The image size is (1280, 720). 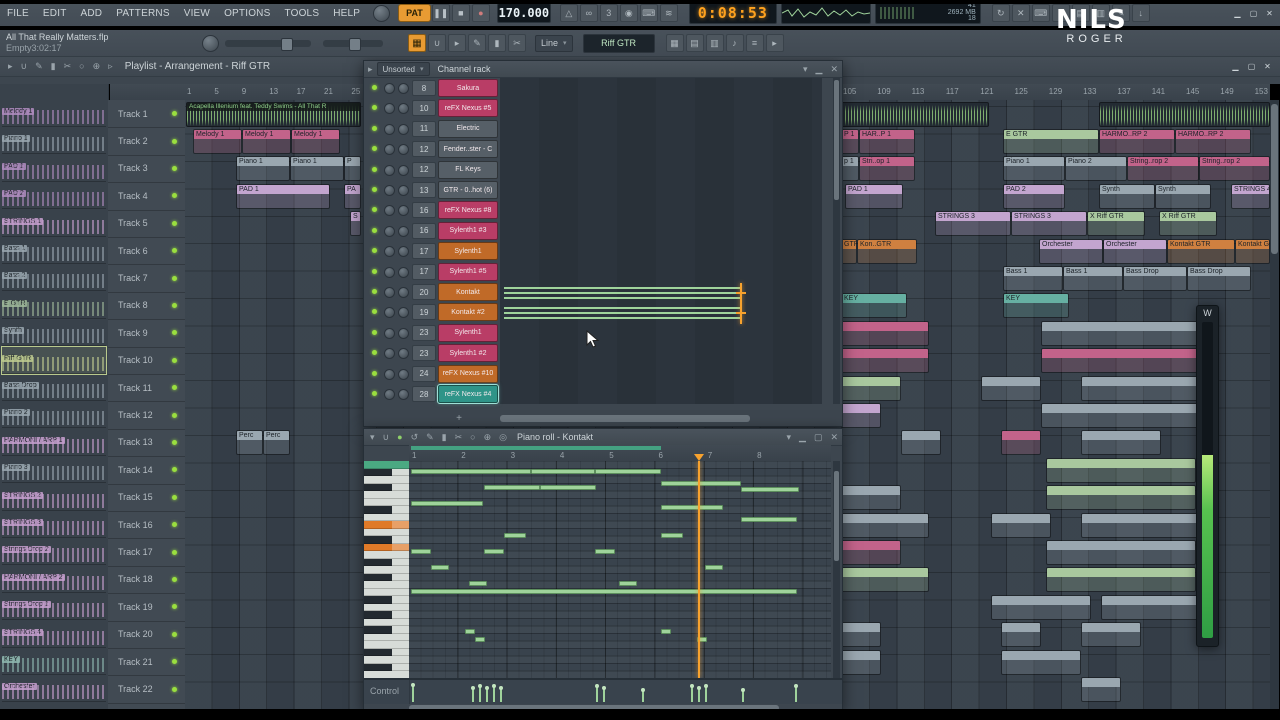 I want to click on slider-thumb, so click(x=355, y=44).